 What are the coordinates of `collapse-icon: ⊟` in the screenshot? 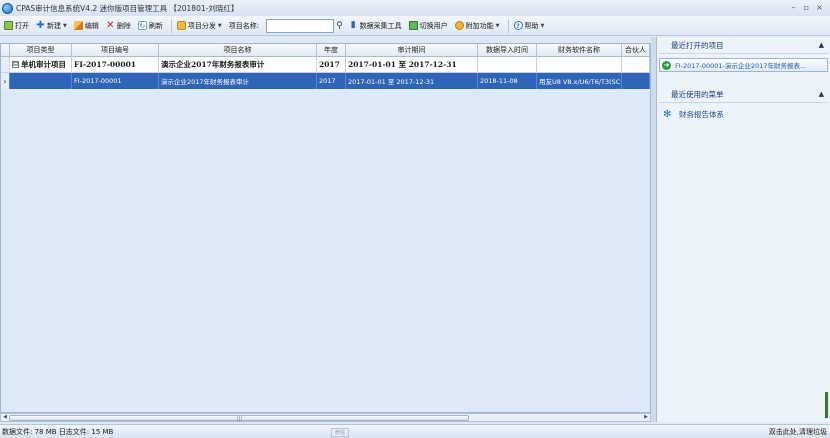 It's located at (15, 64).